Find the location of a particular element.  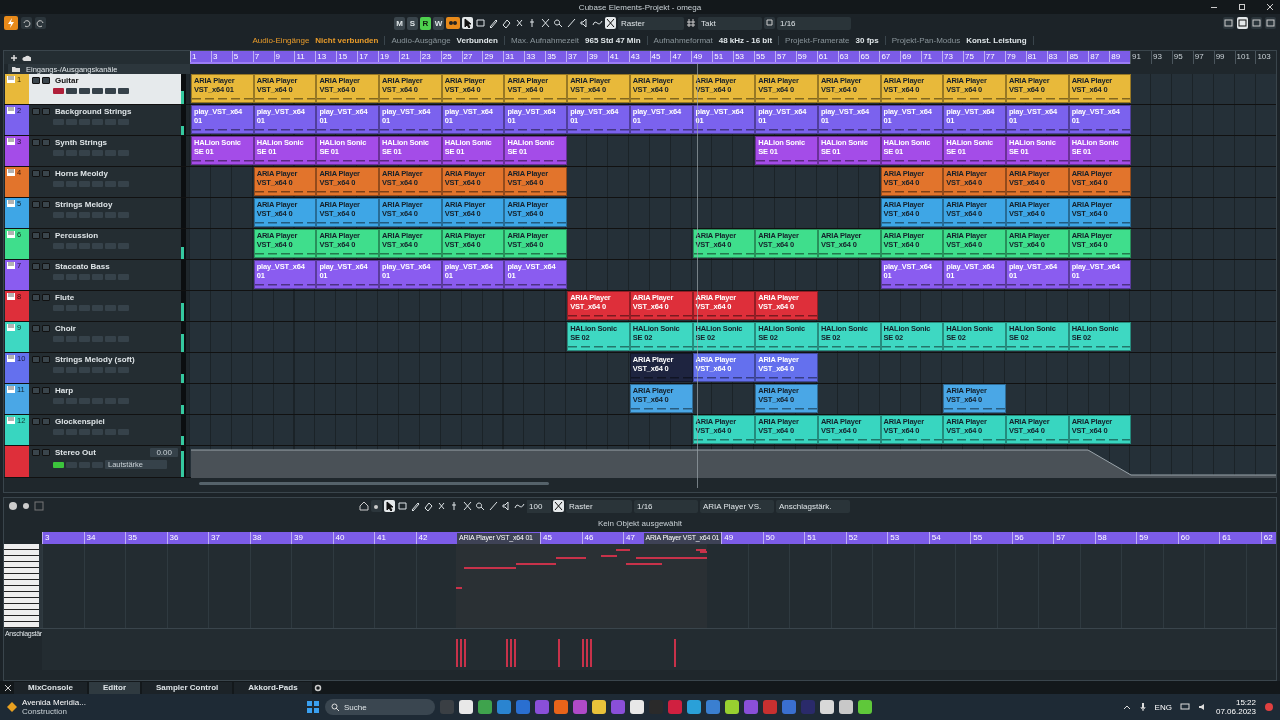

zone-tab: MixConsole is located at coordinates (50, 687).